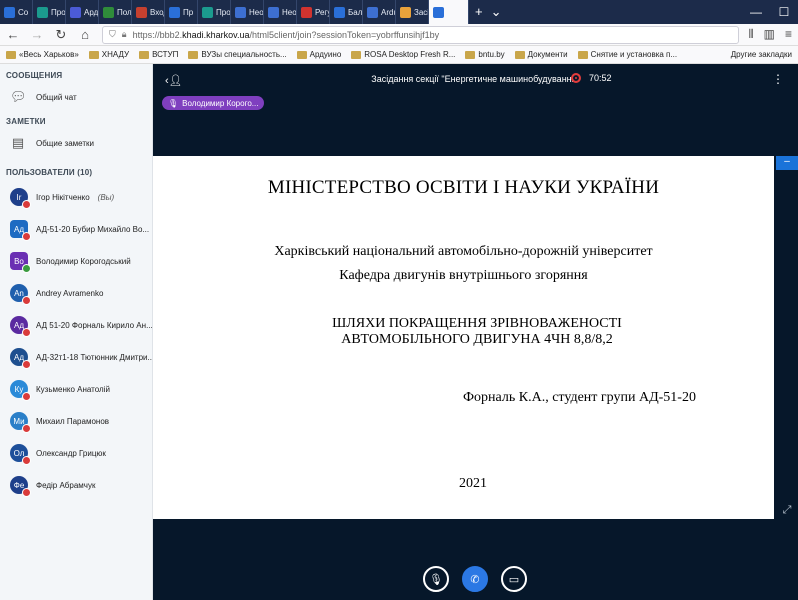 The image size is (798, 600). What do you see at coordinates (784, 12) in the screenshot?
I see `maximize-window-icon: ☐` at bounding box center [784, 12].